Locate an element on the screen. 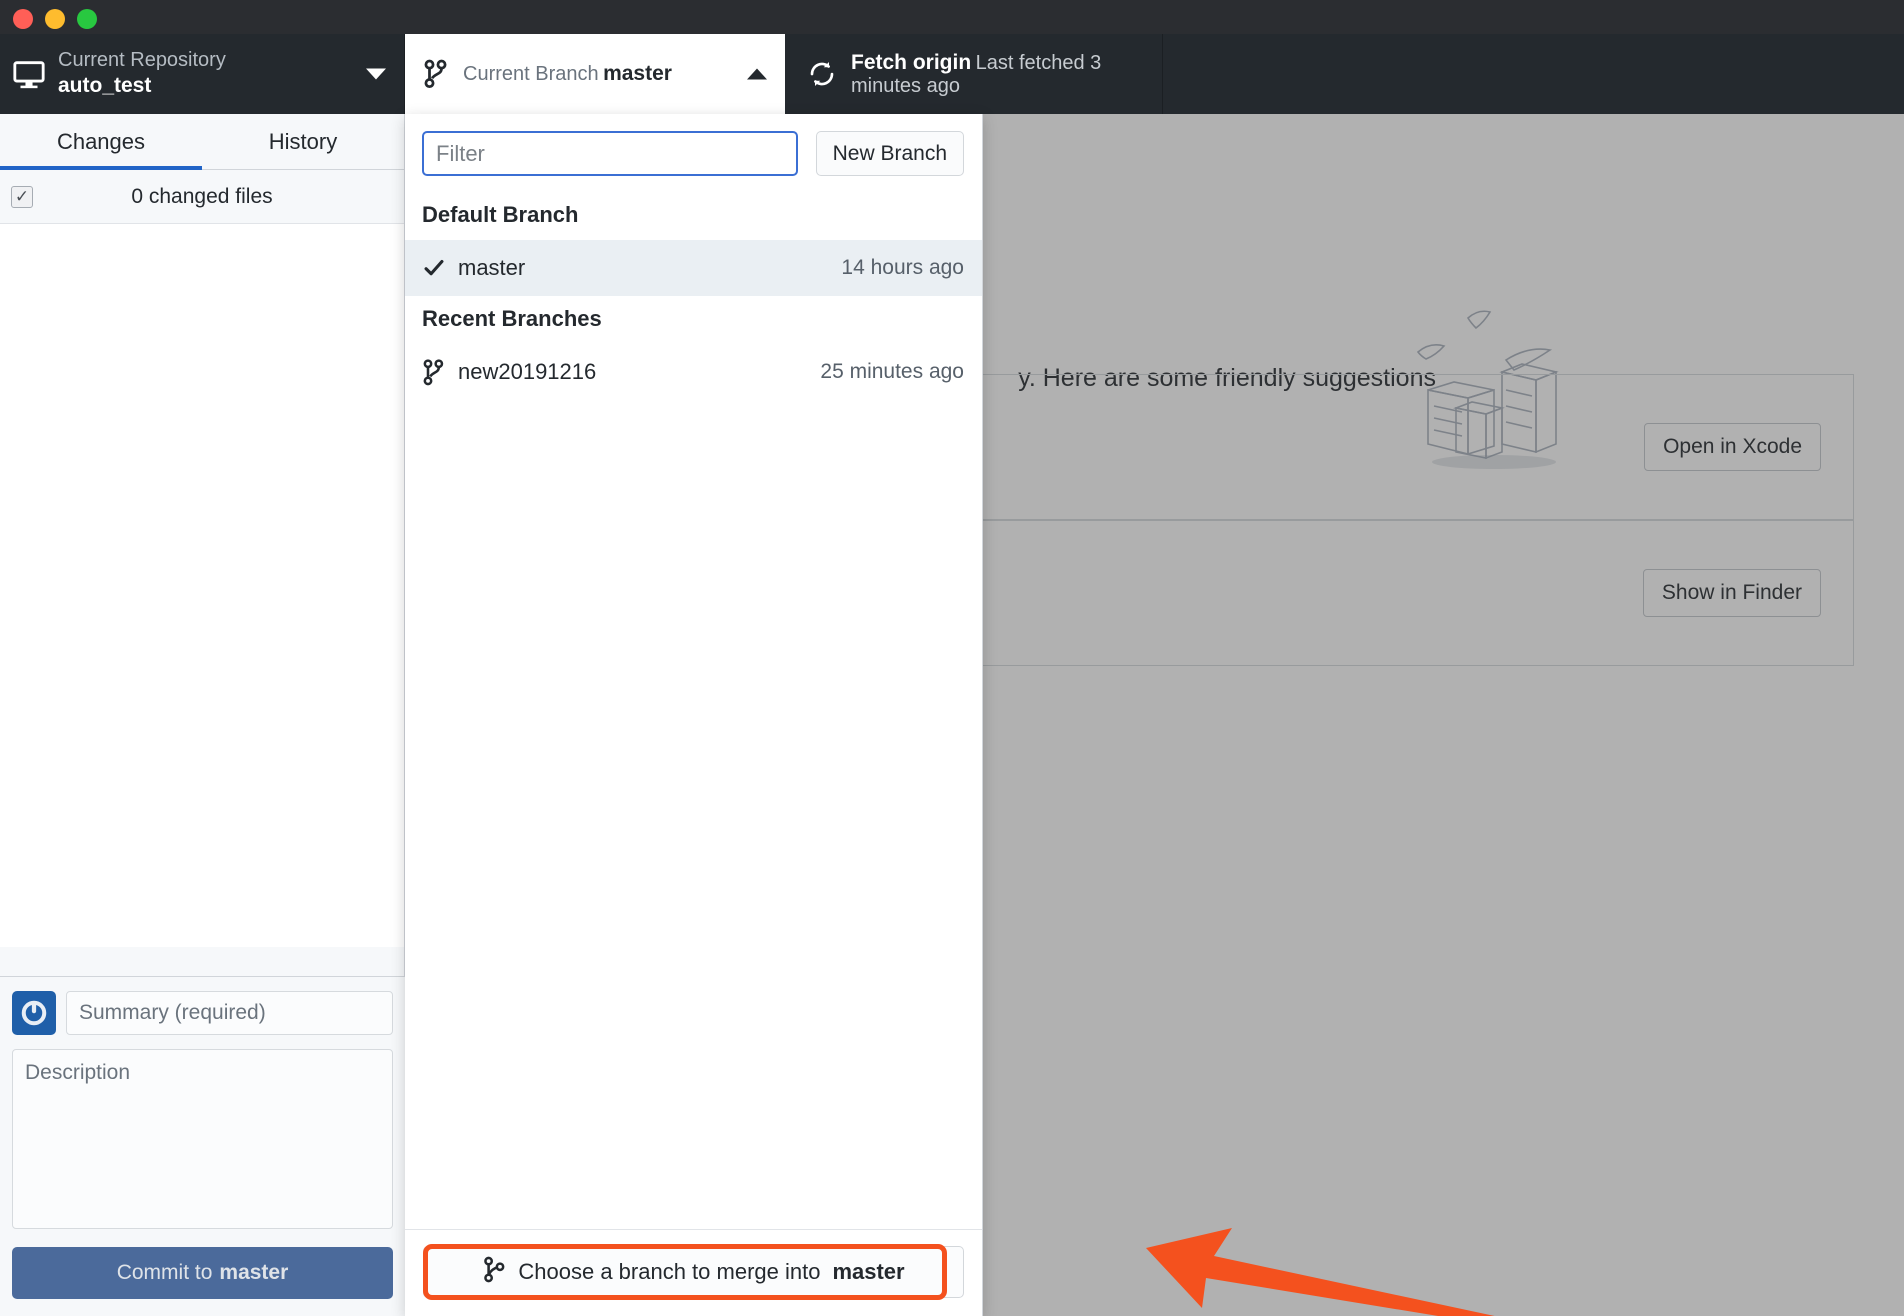 This screenshot has height=1316, width=1904. toolbar-empty-space is located at coordinates (1533, 74).